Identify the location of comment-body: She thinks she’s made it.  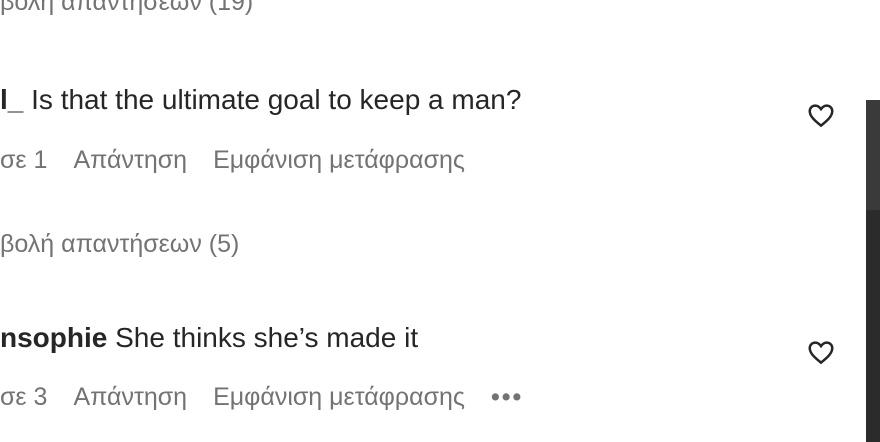
(267, 337).